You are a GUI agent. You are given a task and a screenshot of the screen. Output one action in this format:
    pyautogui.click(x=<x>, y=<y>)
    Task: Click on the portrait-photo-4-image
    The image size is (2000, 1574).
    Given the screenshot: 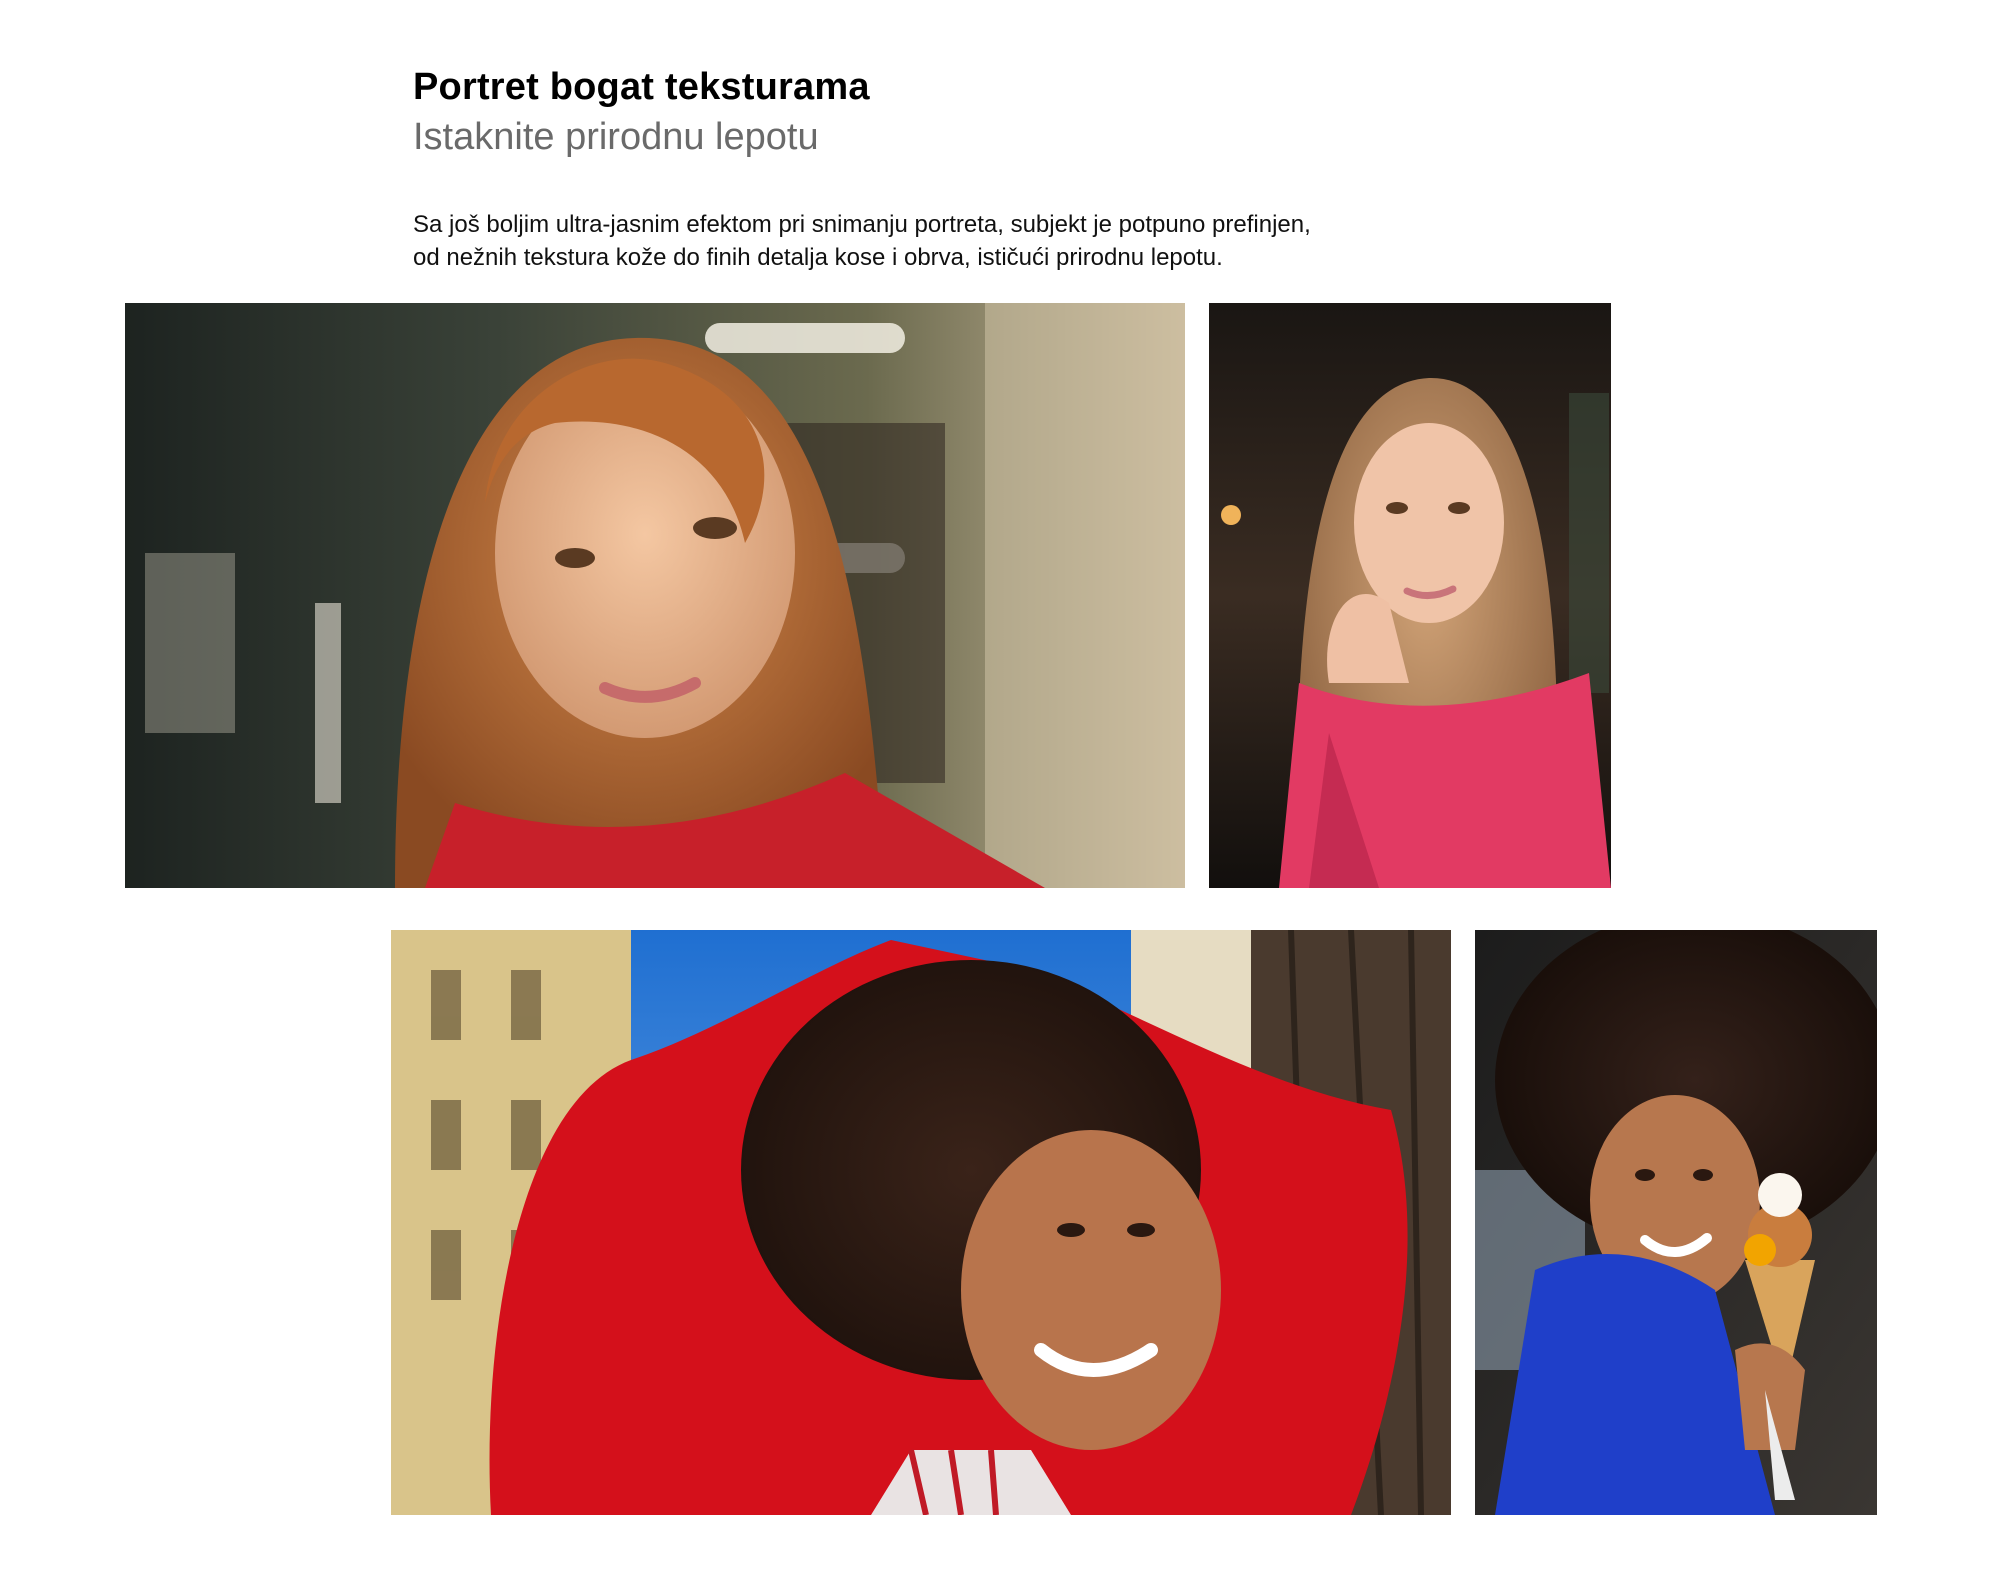 What is the action you would take?
    pyautogui.click(x=1676, y=1222)
    